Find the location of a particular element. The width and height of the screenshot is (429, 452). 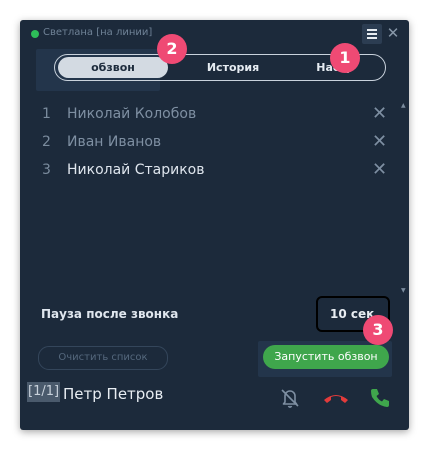

bell-off-icon is located at coordinates (290, 398).